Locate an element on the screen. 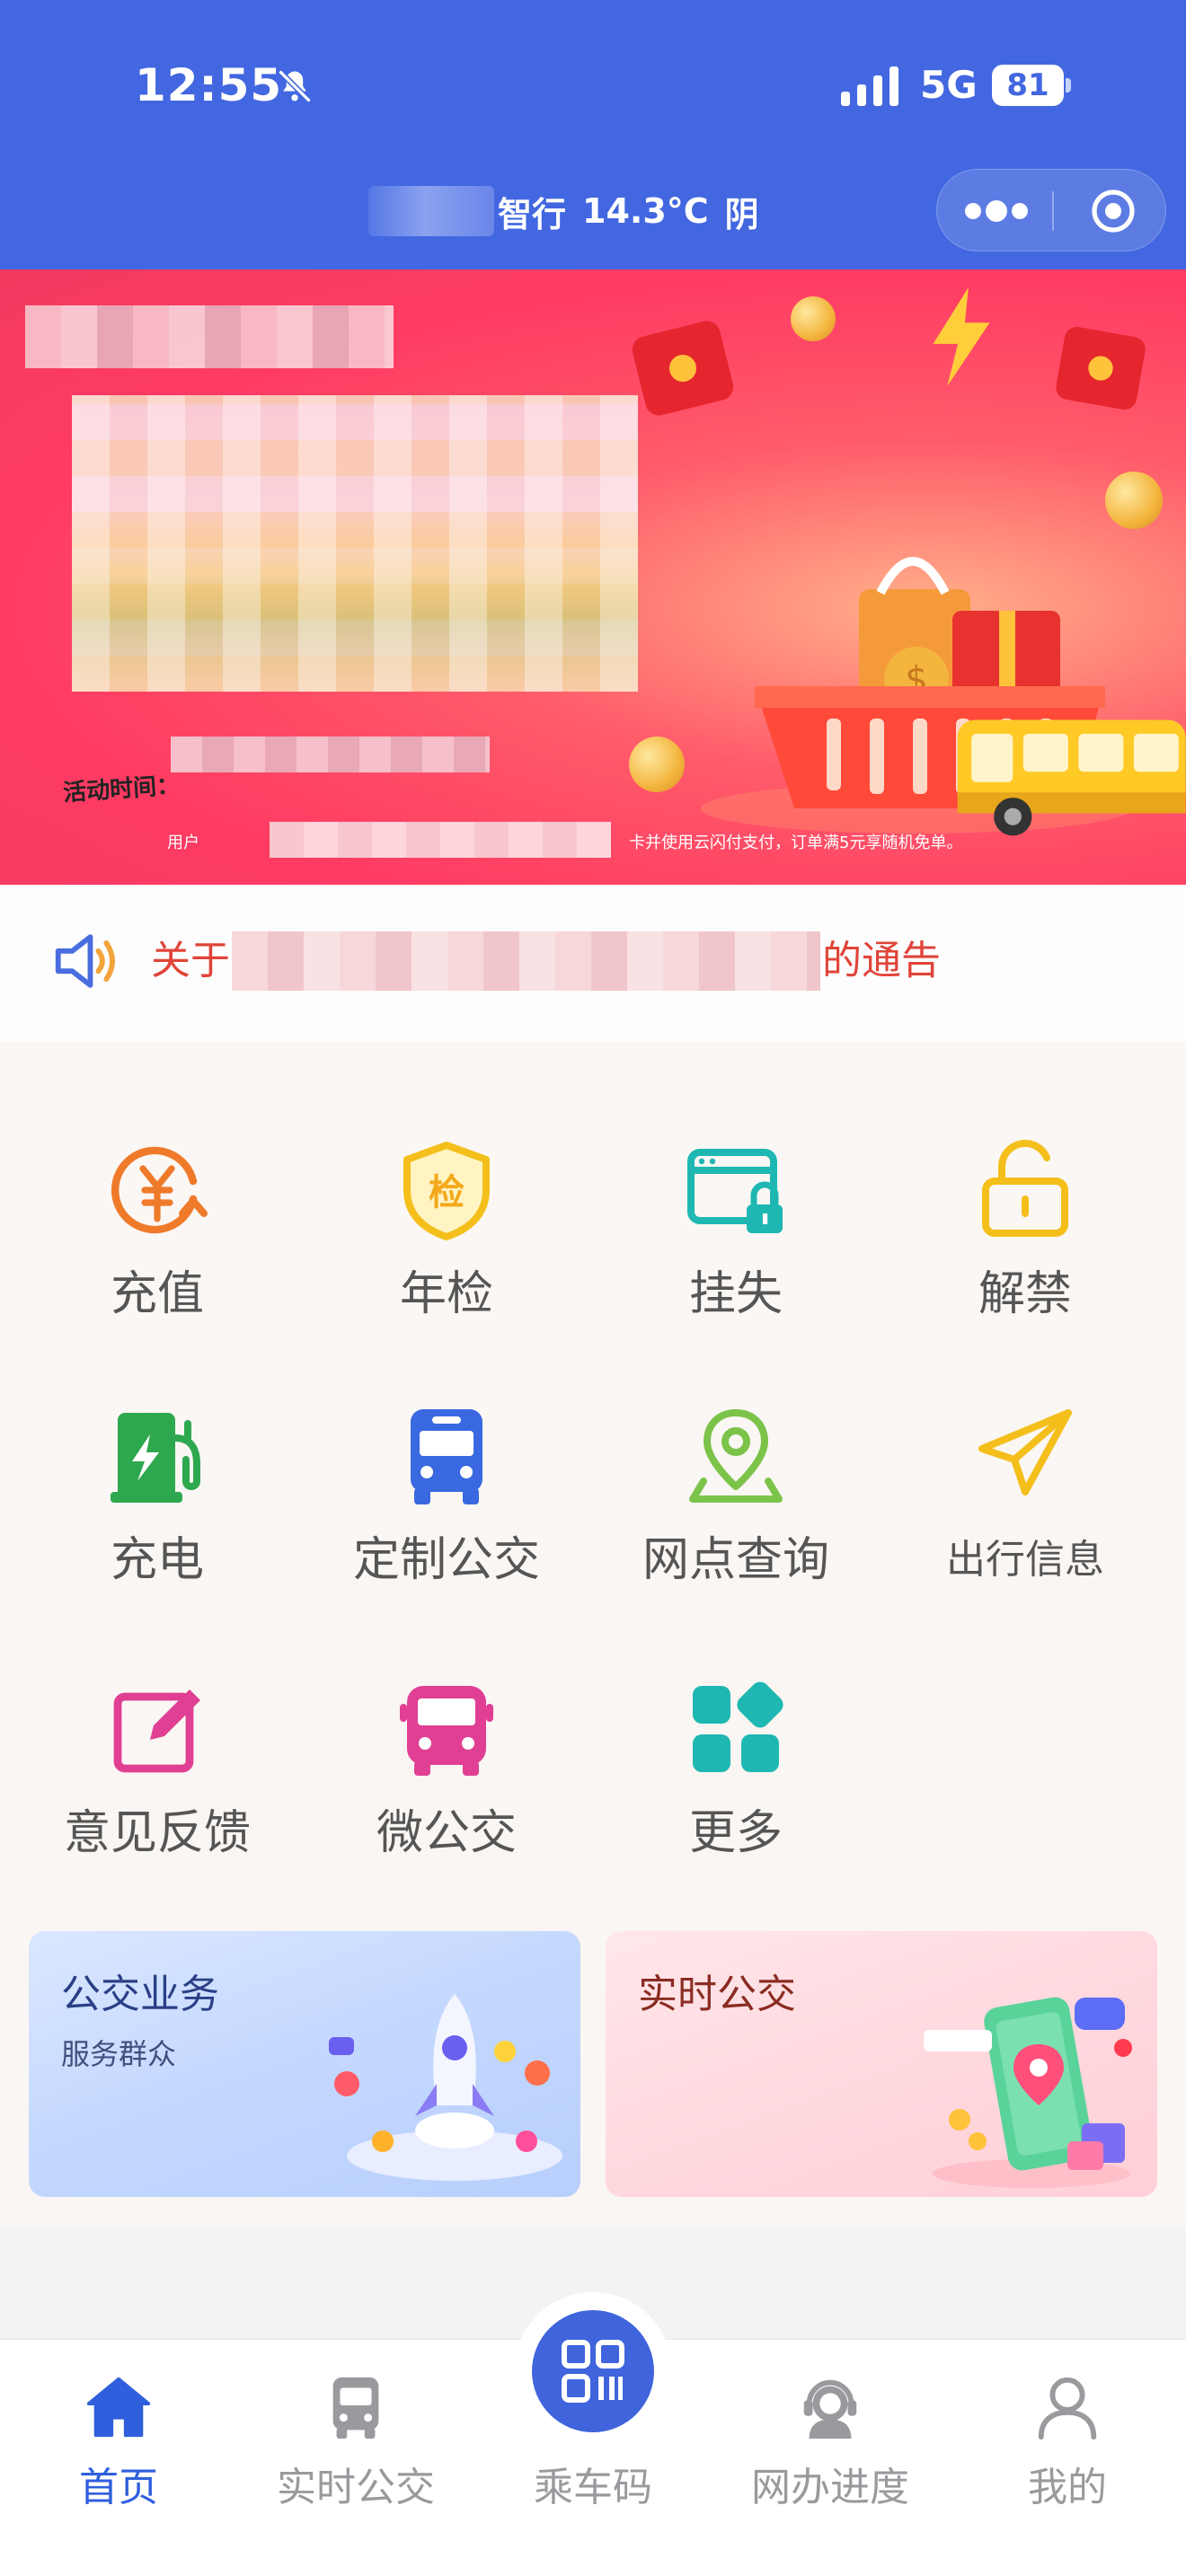  service-label: 出行信息 is located at coordinates (1025, 1560).